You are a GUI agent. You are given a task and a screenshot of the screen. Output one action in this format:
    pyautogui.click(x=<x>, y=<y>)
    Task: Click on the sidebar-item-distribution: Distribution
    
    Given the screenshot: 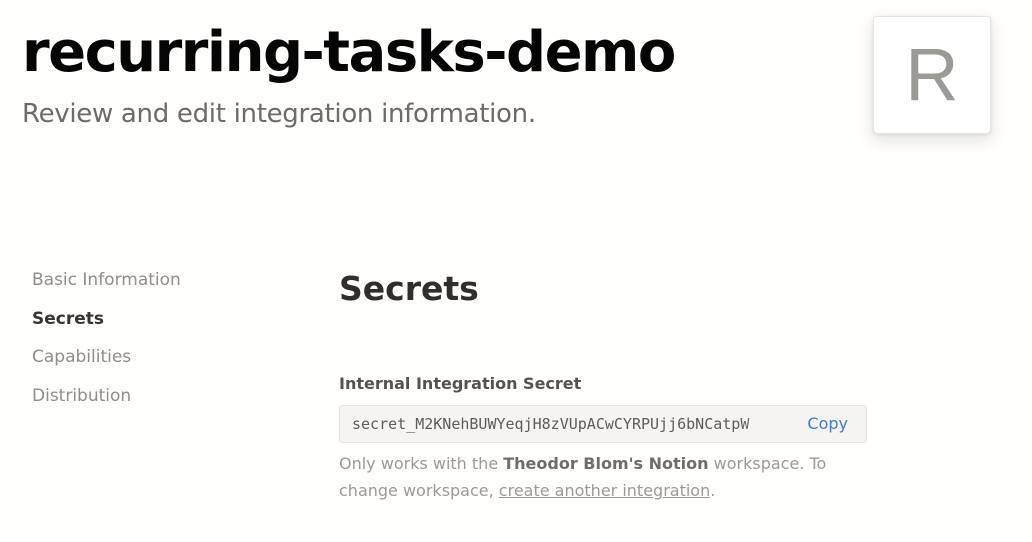 What is the action you would take?
    pyautogui.click(x=152, y=396)
    